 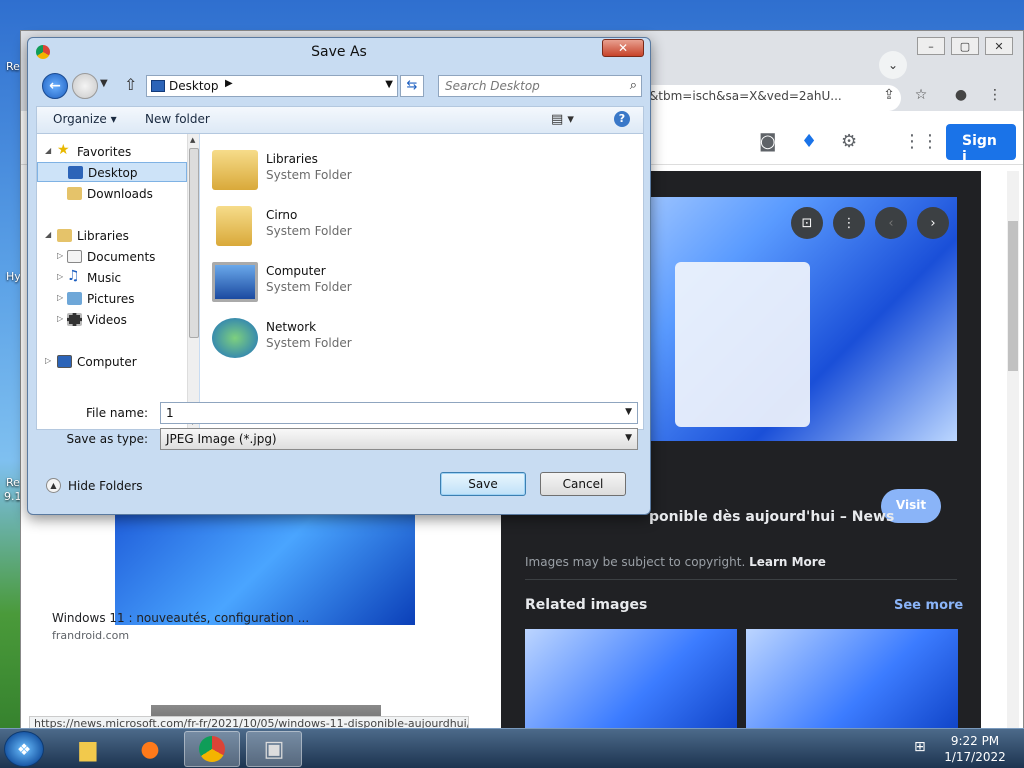 I want to click on save-type-select: JPEG Image (*.jpg) ▼, so click(x=399, y=439).